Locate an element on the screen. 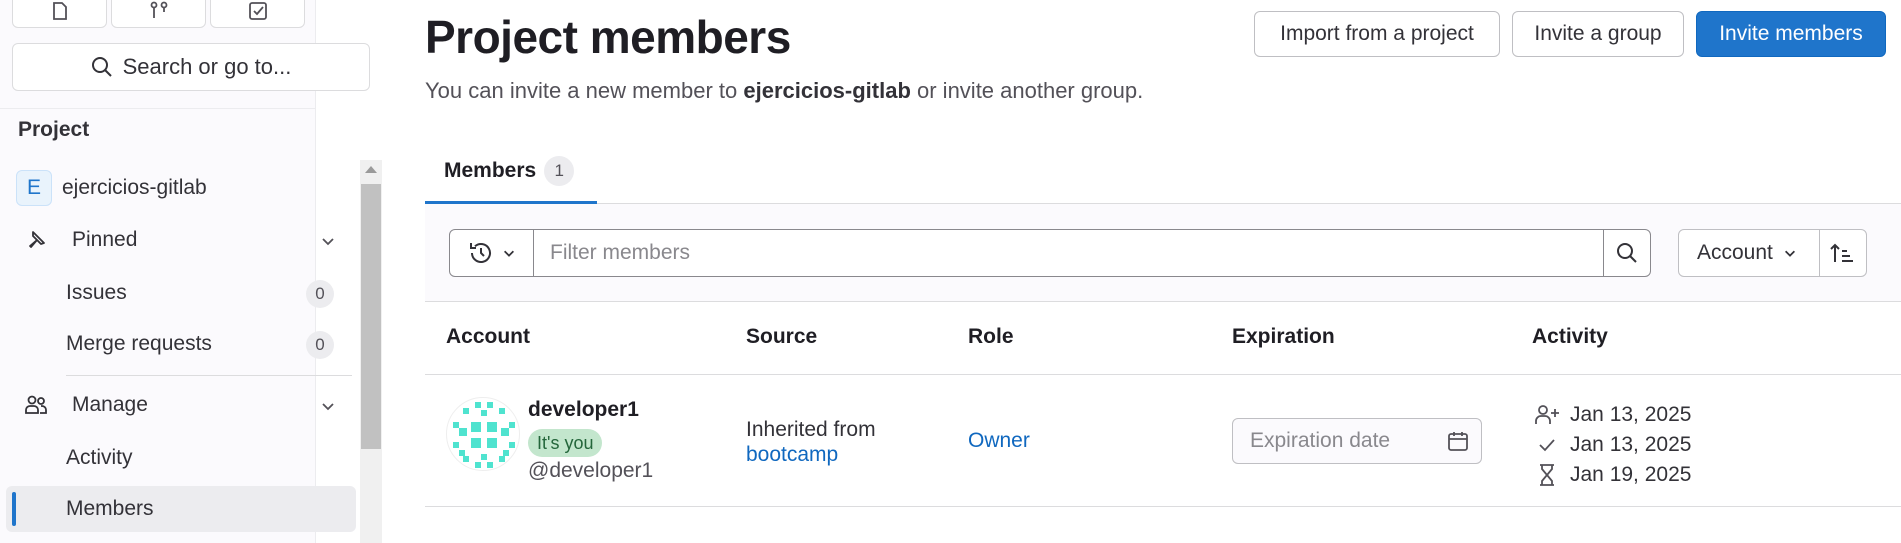  filter-members-input: Filter members is located at coordinates (1068, 253).